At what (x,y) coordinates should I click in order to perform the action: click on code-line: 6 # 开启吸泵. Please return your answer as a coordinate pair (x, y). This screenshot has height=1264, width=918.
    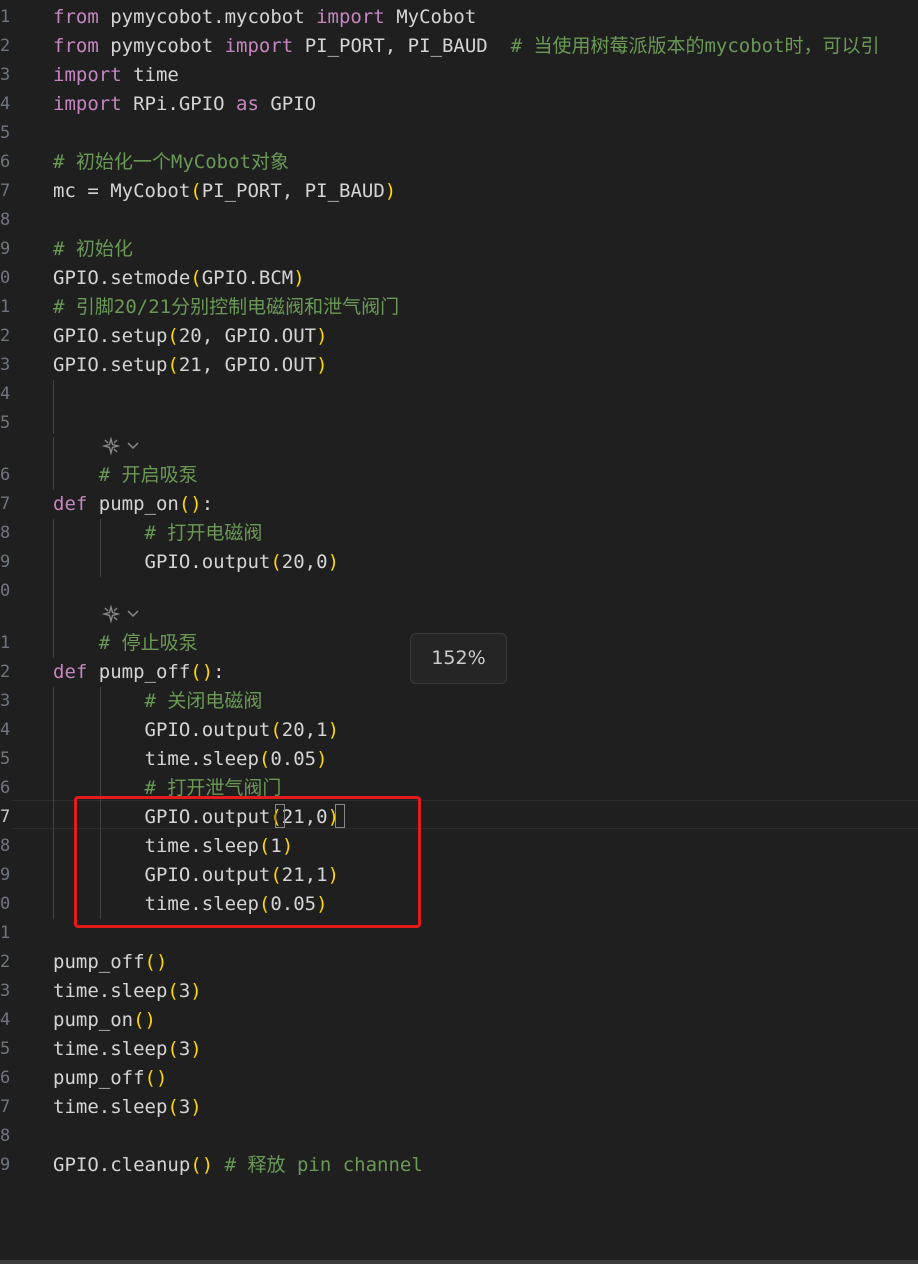
    Looking at the image, I should click on (459, 475).